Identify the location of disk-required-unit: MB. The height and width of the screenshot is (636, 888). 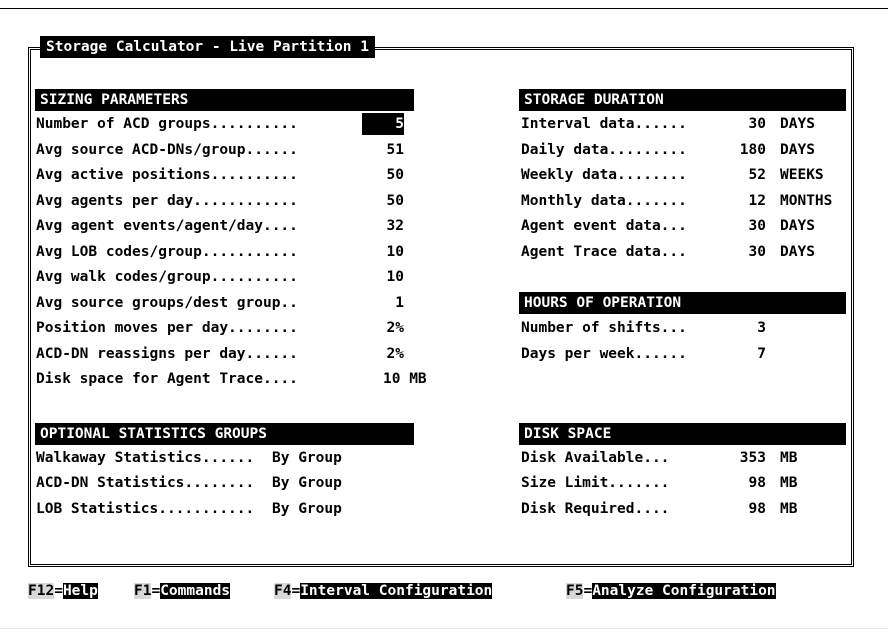
(789, 509).